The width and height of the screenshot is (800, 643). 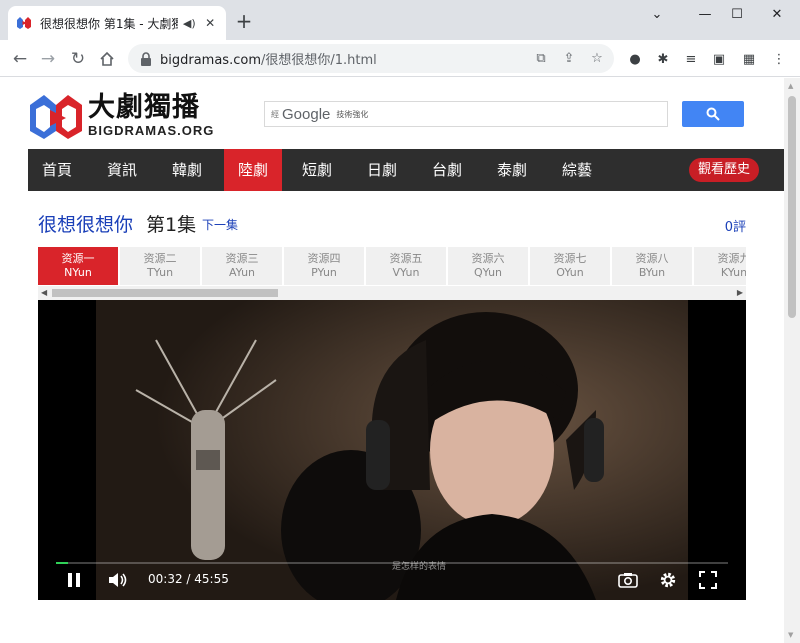 I want to click on search-prefix: 經, so click(x=275, y=114).